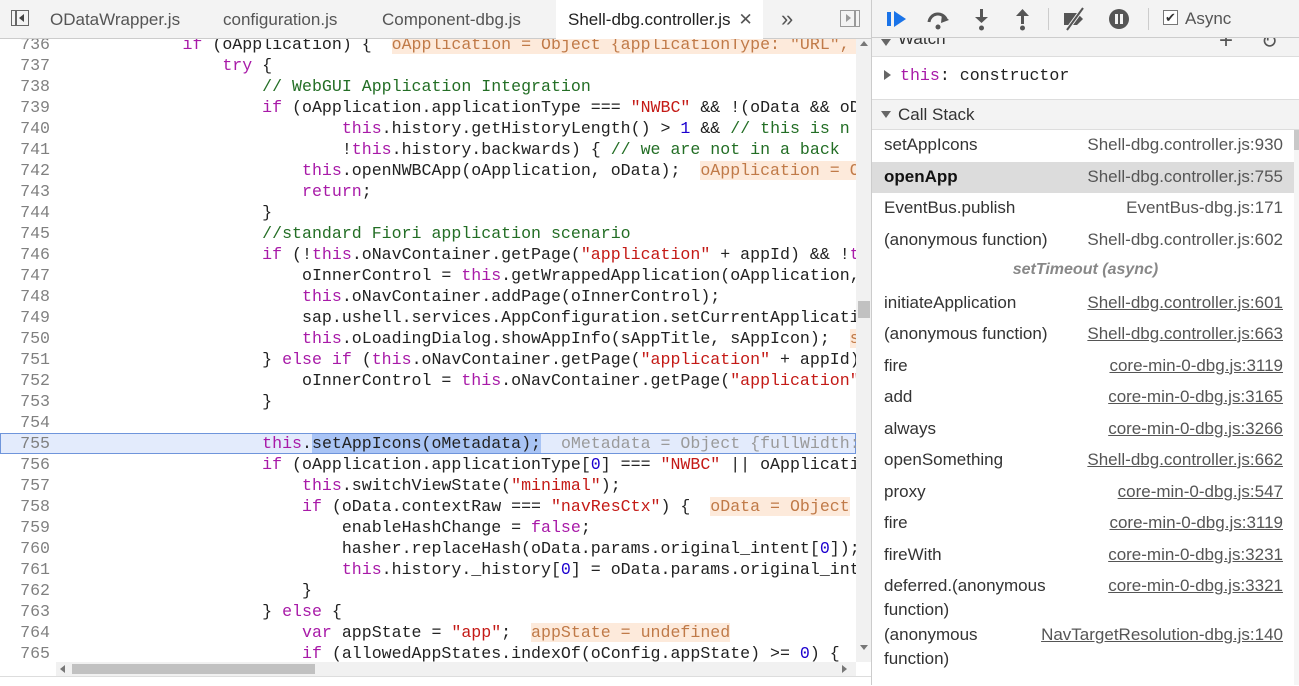 The image size is (1299, 686). Describe the element at coordinates (456, 669) in the screenshot. I see `editor-horizontal-scrollbar` at that location.